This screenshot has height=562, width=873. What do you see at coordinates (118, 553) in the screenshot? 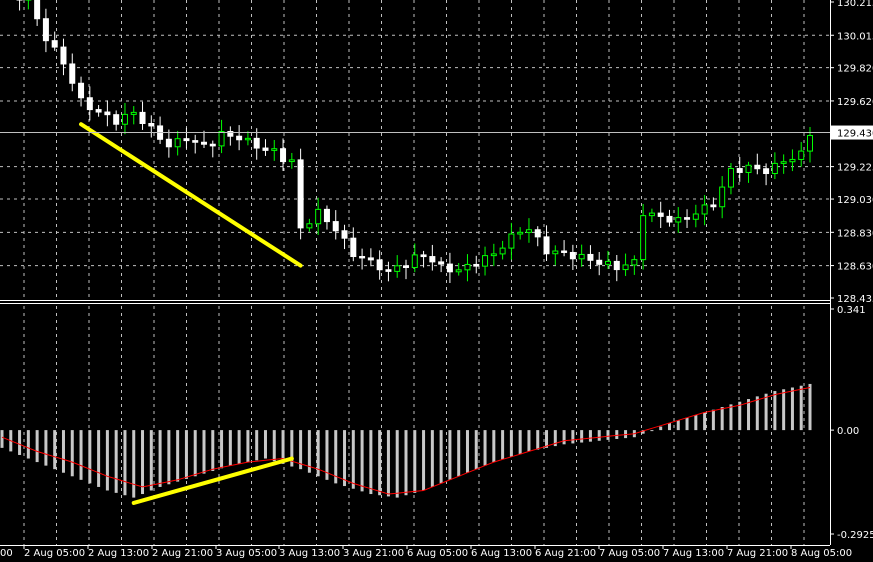
I see `time-label: 2 Aug 13:00` at bounding box center [118, 553].